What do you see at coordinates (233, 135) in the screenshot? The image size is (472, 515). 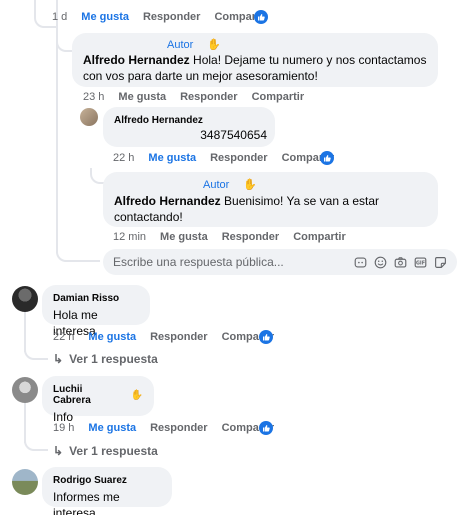 I see `comment-text: 3487540654` at bounding box center [233, 135].